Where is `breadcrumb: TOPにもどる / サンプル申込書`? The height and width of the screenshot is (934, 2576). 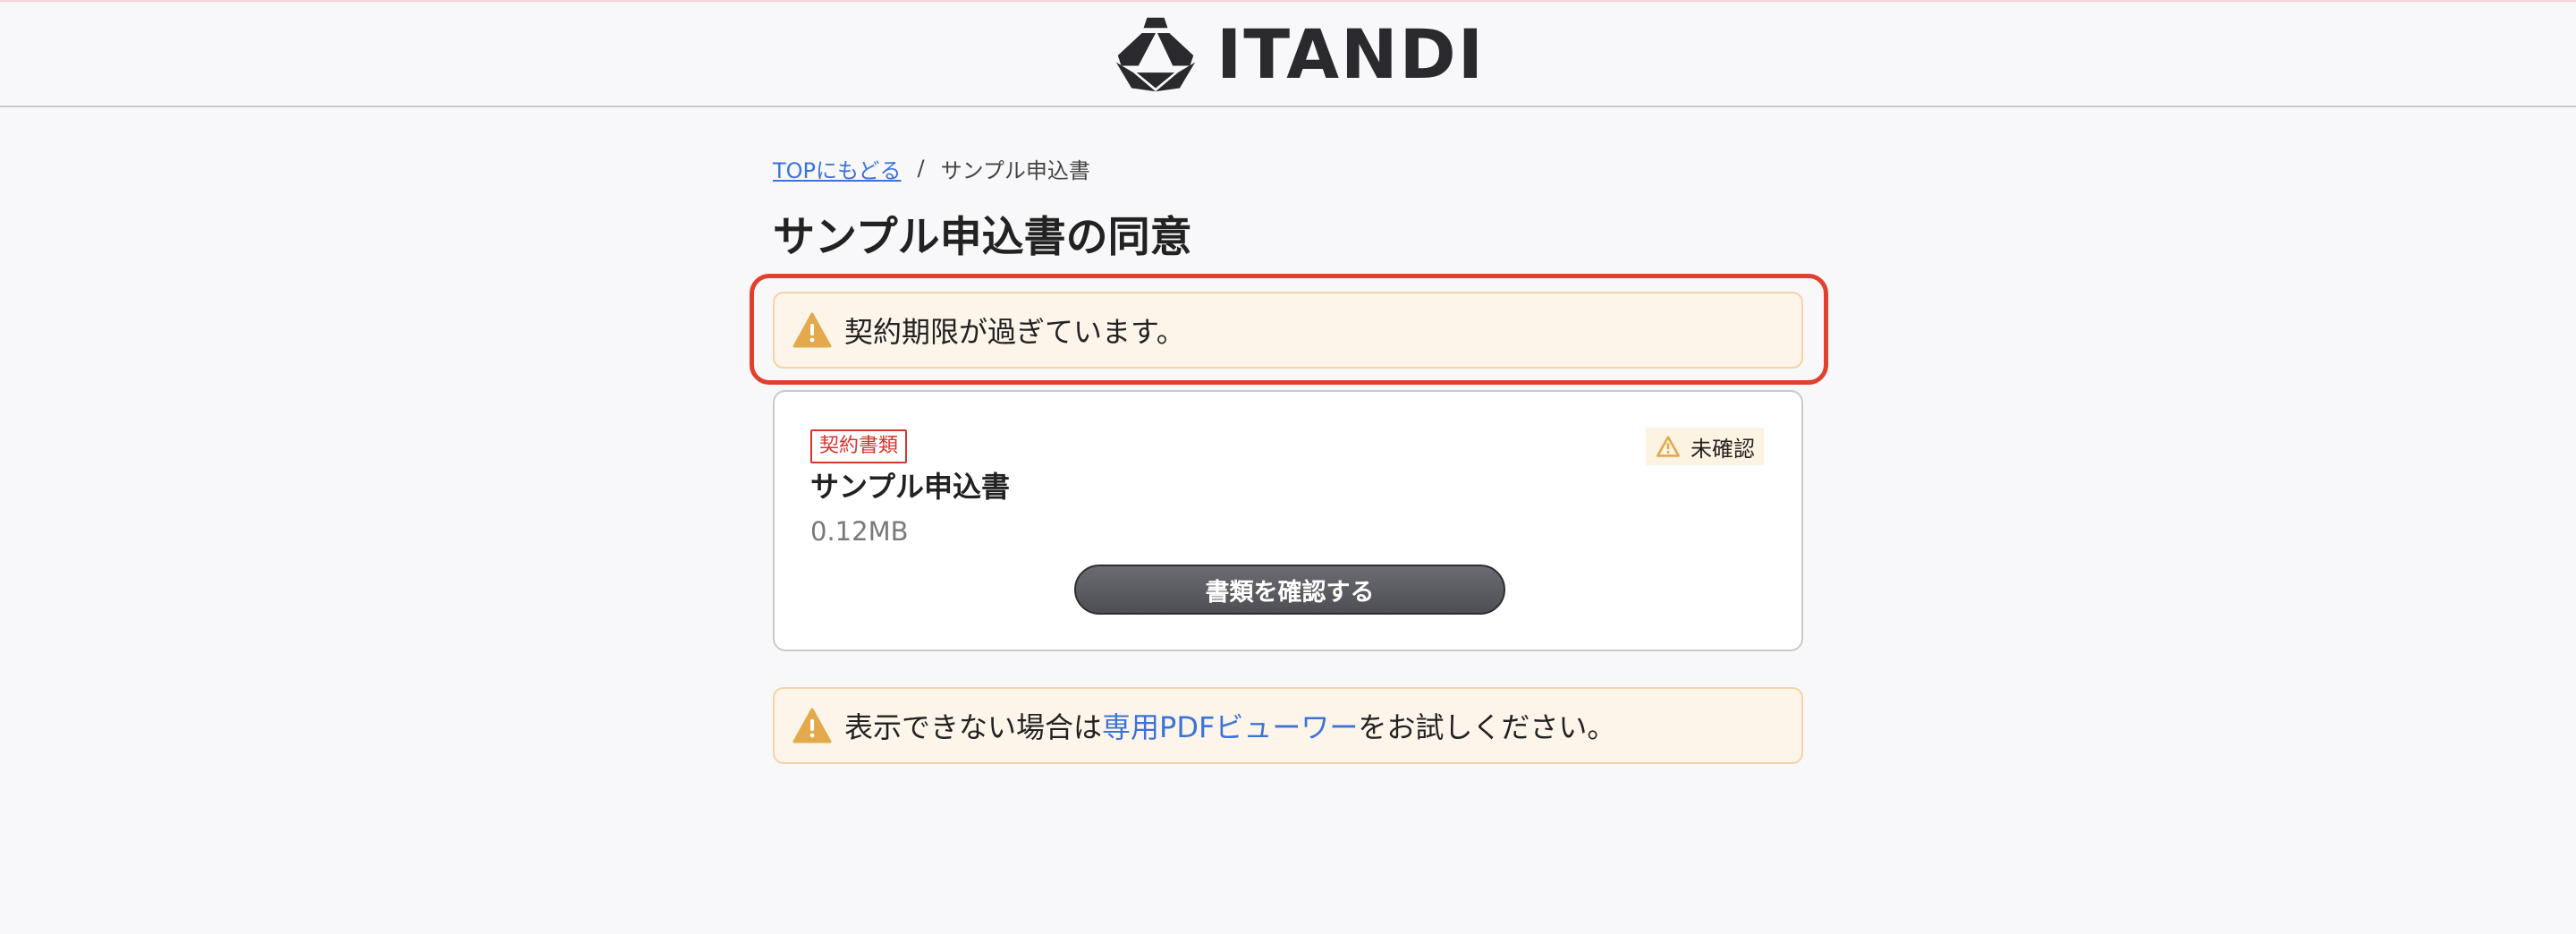 breadcrumb: TOPにもどる / サンプル申込書 is located at coordinates (931, 168).